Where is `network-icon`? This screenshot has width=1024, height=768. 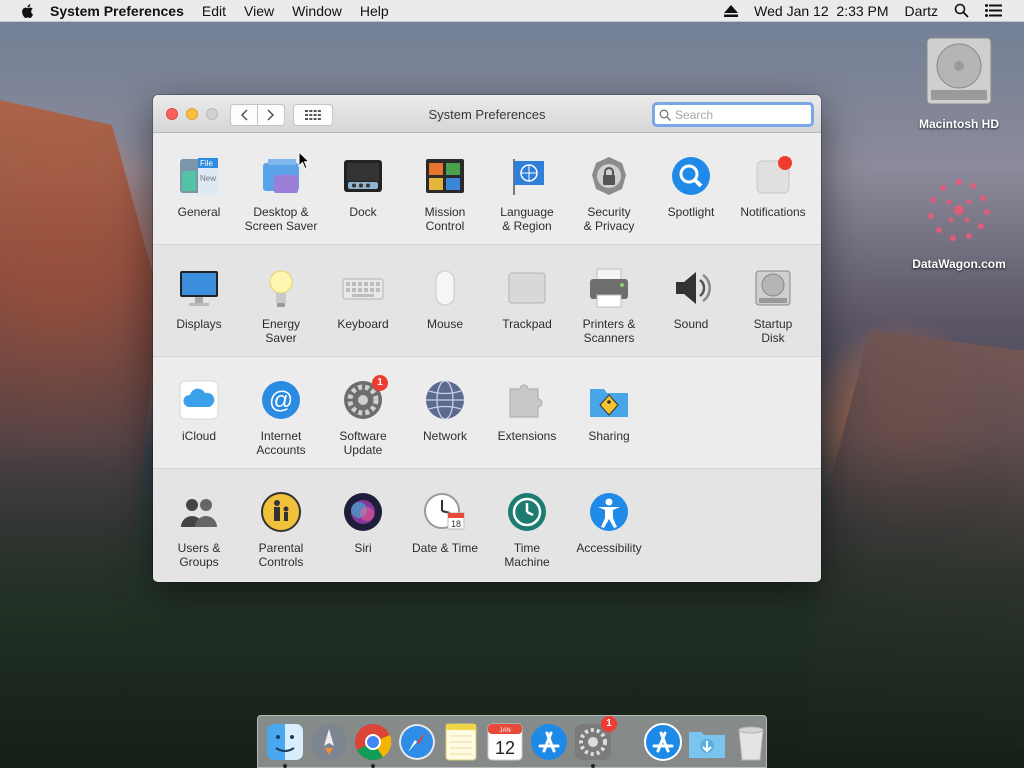
network-icon is located at coordinates (445, 400).